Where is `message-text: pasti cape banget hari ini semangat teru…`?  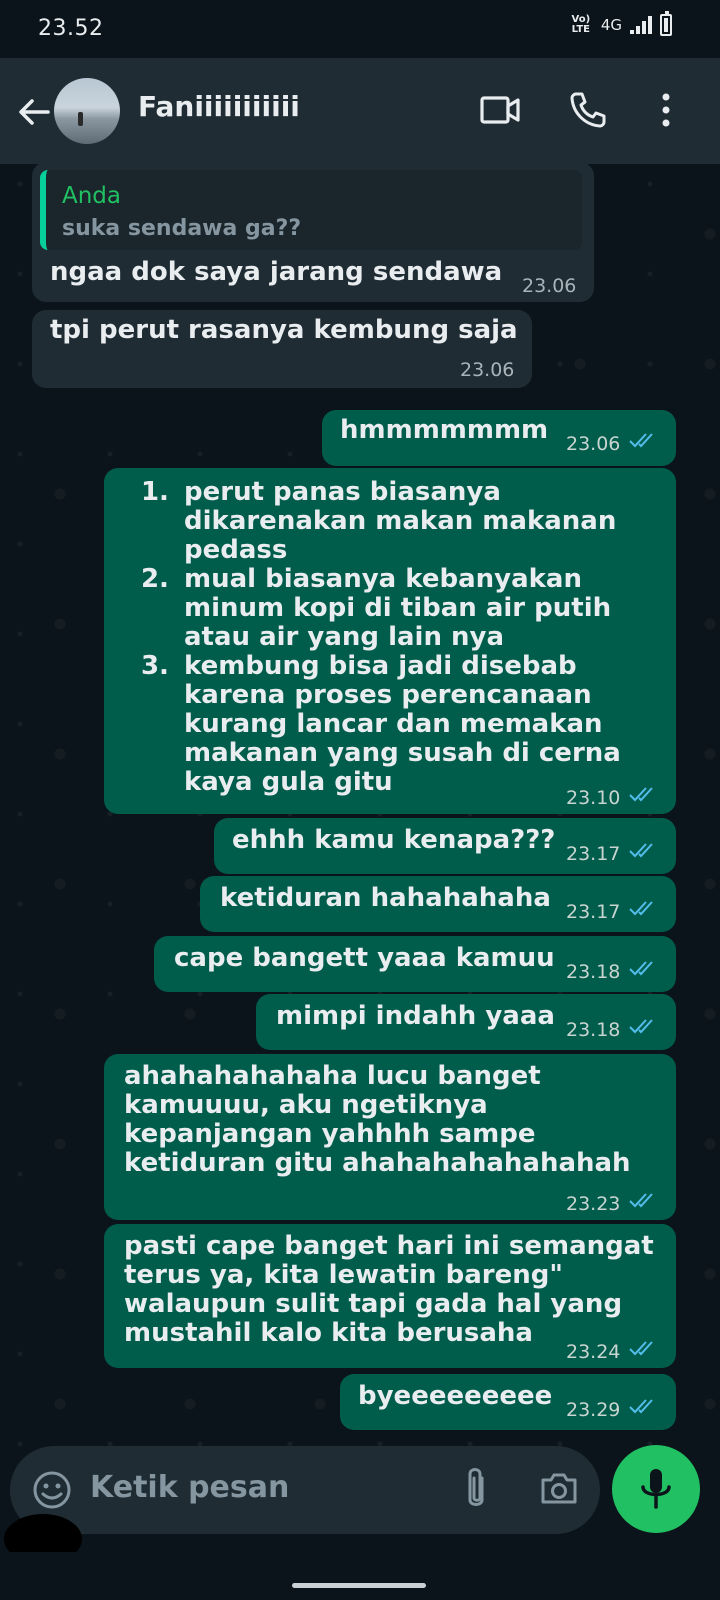
message-text: pasti cape banget hari ini semangat teru… is located at coordinates (389, 1289).